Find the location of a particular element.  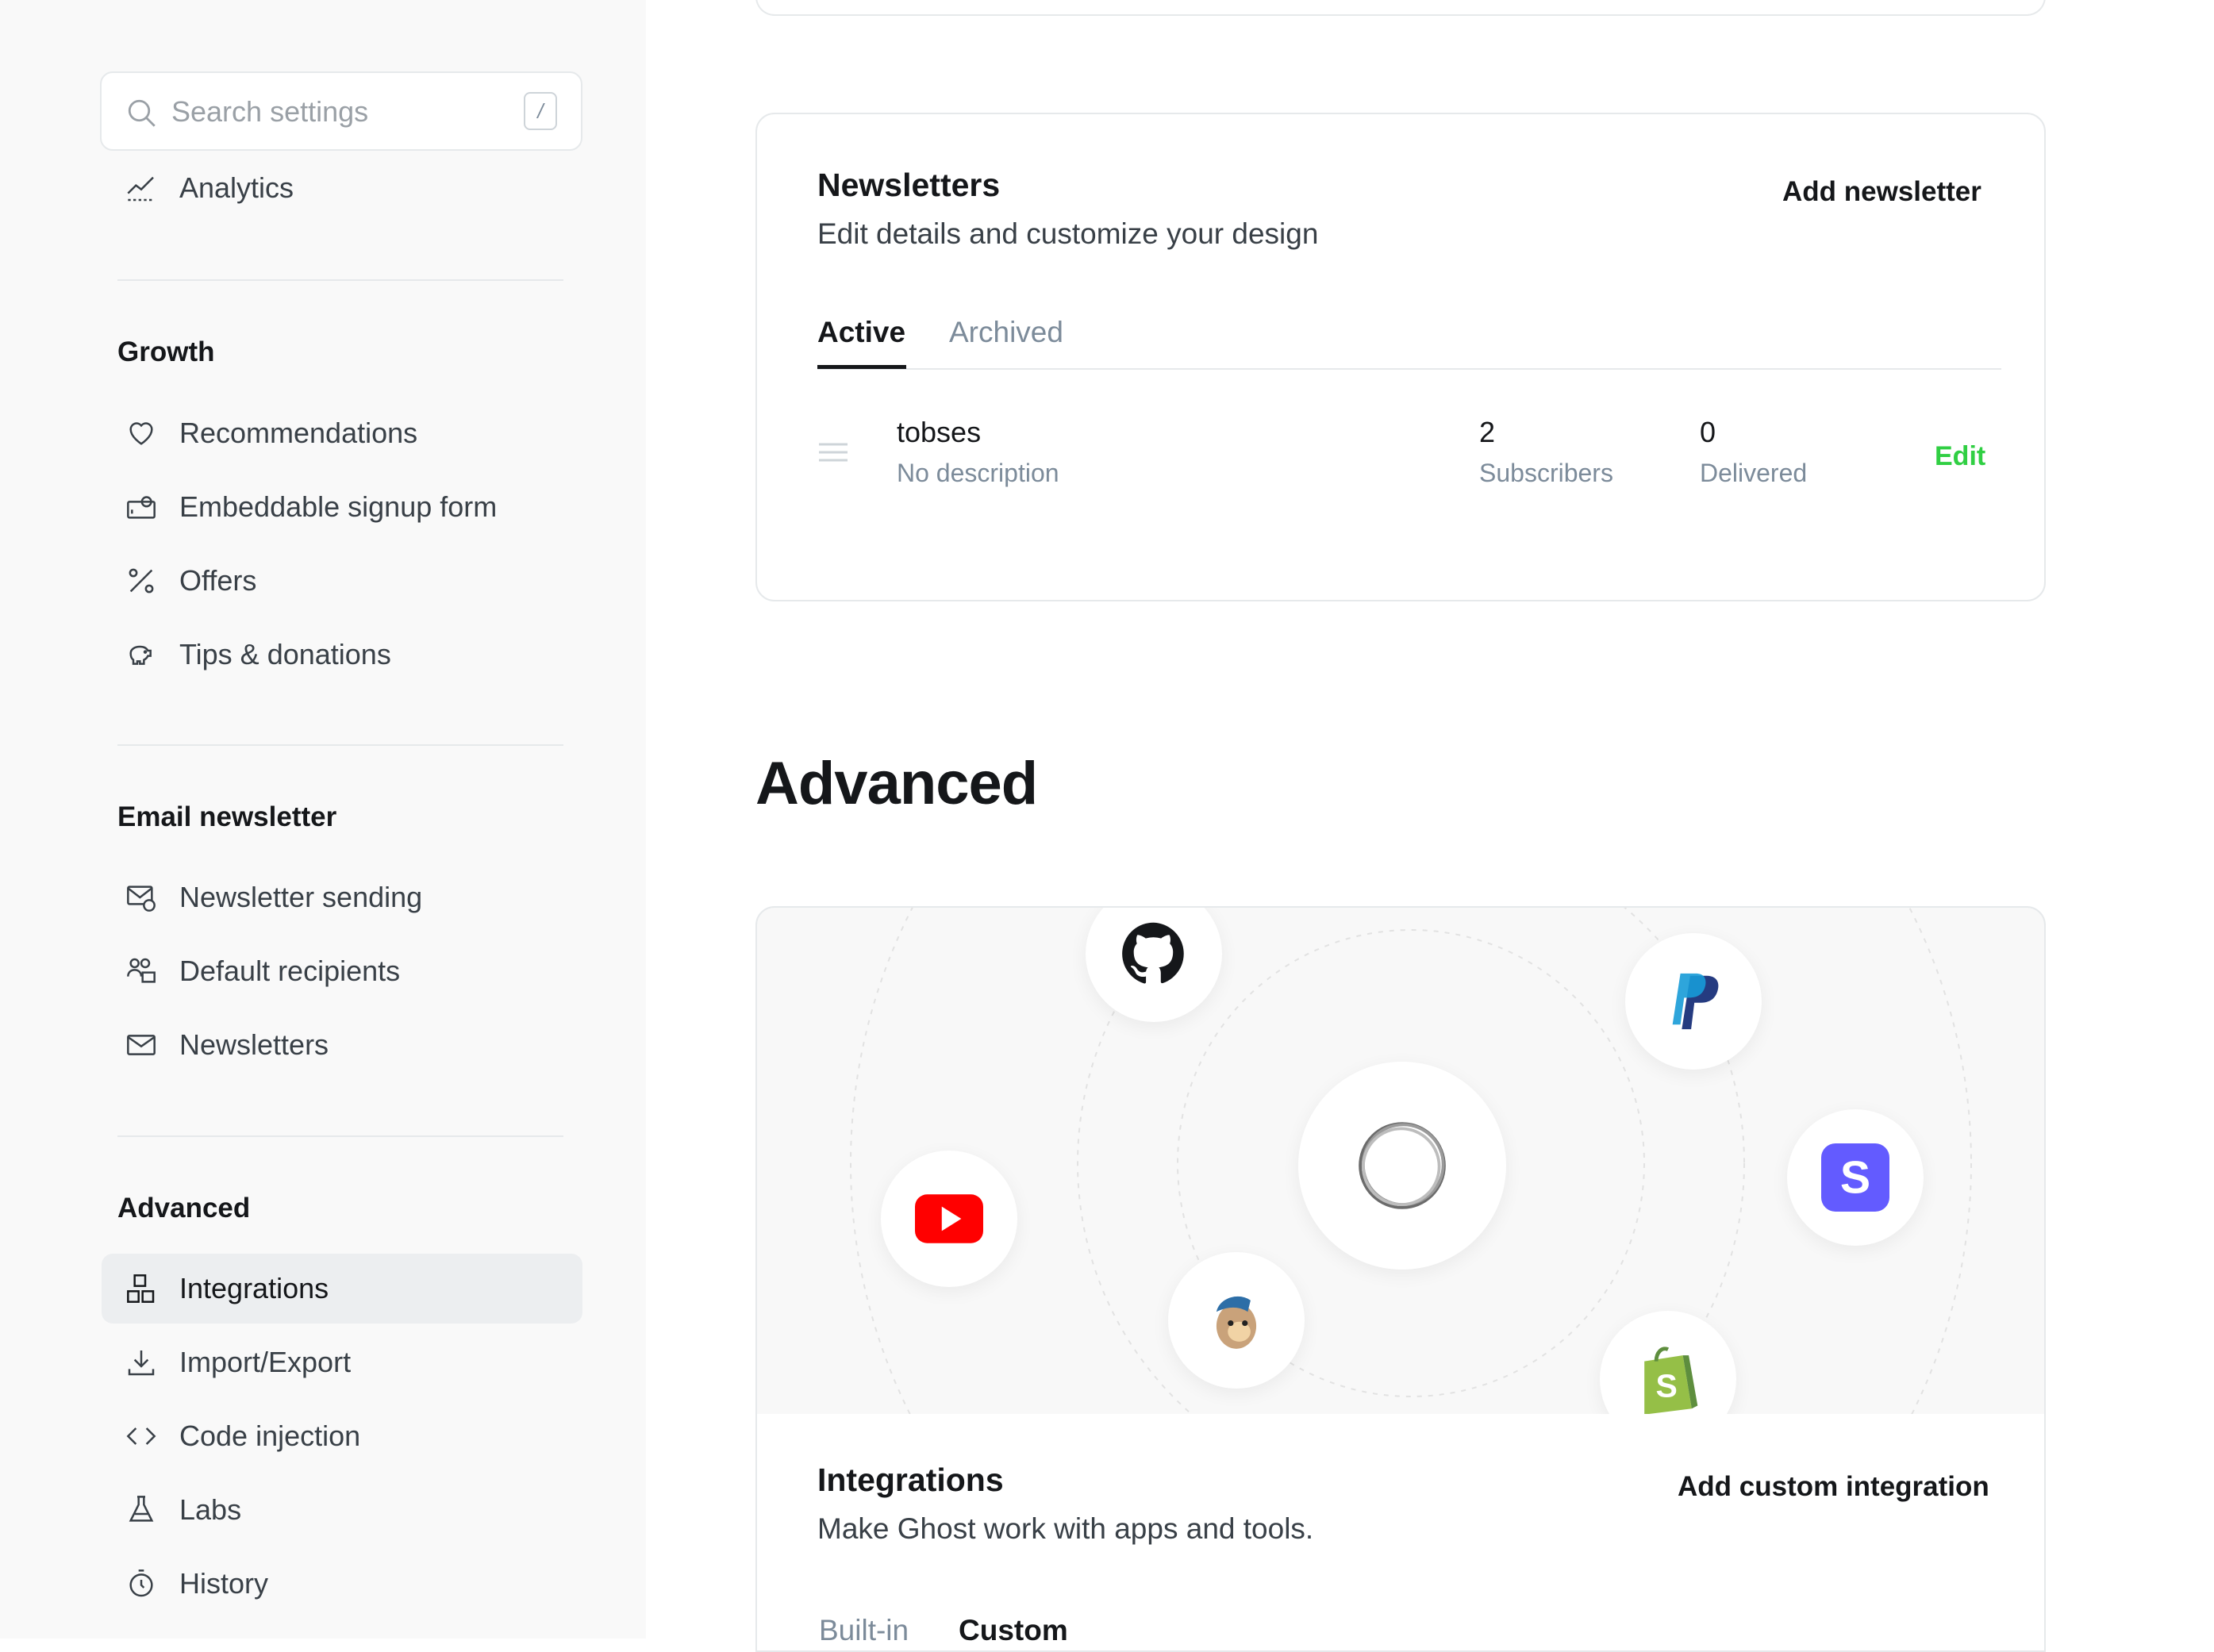

sidebar-item-recommendations: Recommendations is located at coordinates (342, 433).